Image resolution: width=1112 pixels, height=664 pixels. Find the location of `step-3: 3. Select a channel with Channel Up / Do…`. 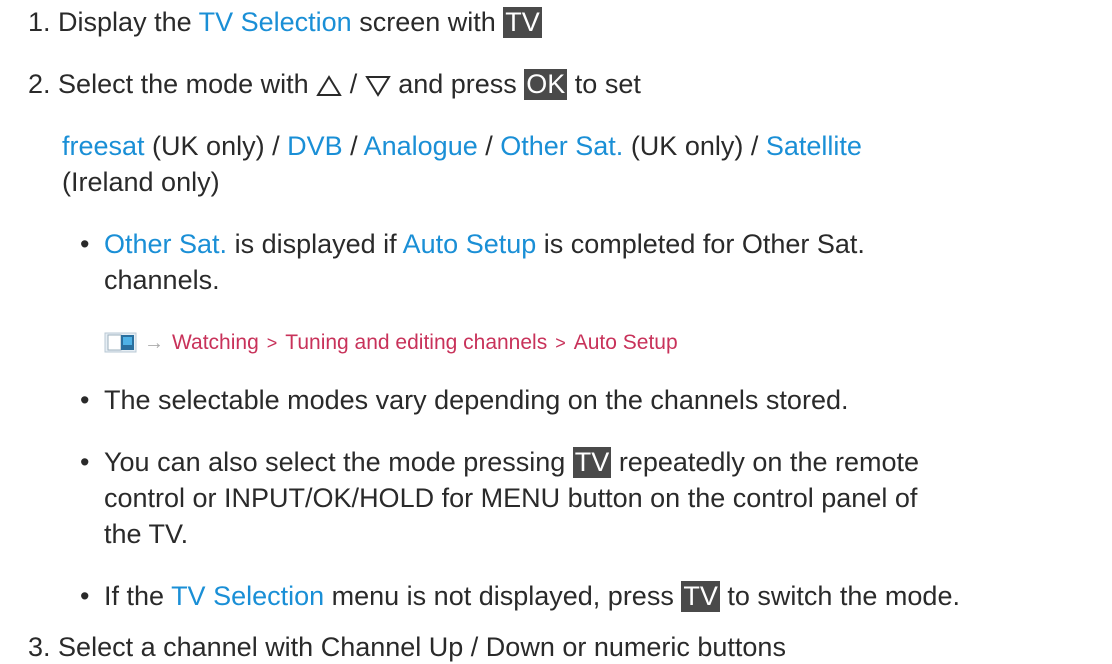

step-3: 3. Select a channel with Channel Up / Do… is located at coordinates (407, 647).